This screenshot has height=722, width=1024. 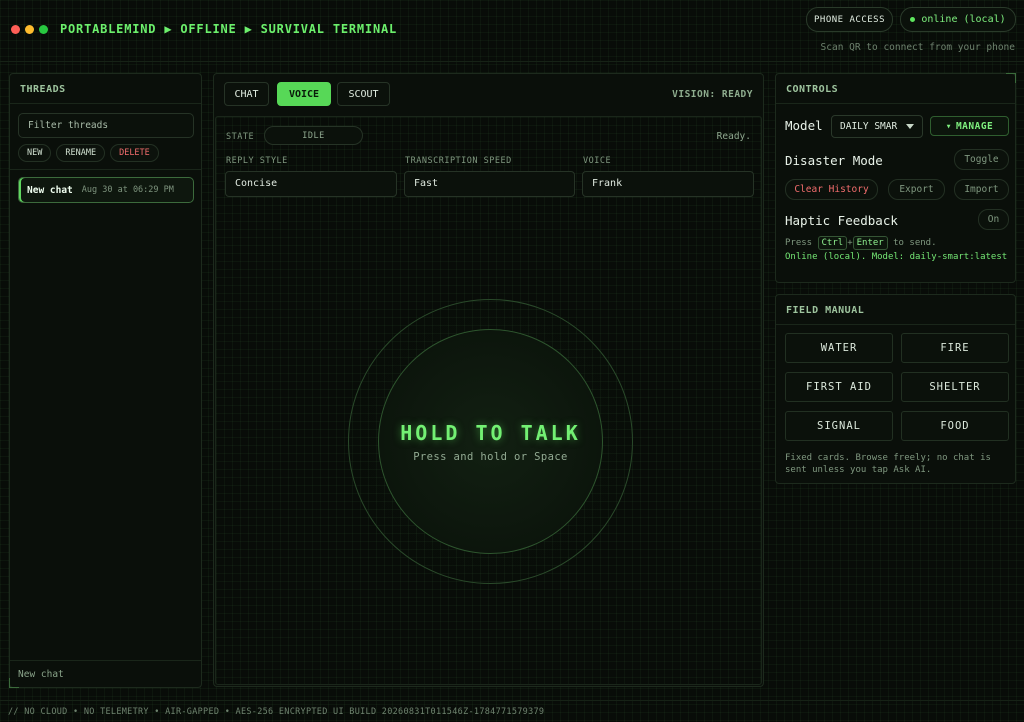 I want to click on new-thread-button: NEW, so click(x=35, y=153).